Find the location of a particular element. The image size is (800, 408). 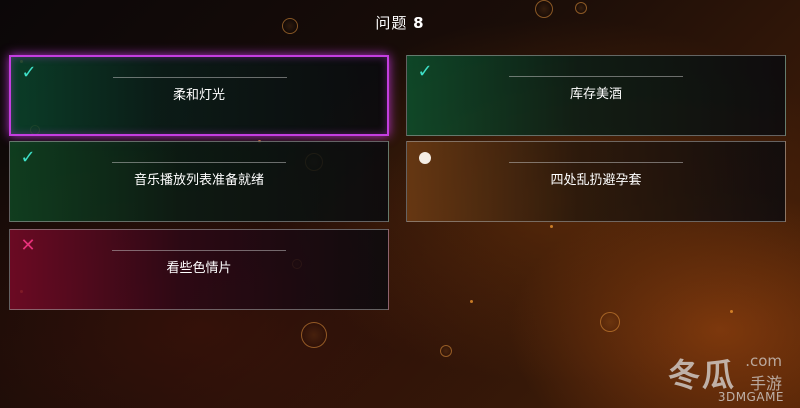

question-title-prefix: 问题 is located at coordinates (391, 23).